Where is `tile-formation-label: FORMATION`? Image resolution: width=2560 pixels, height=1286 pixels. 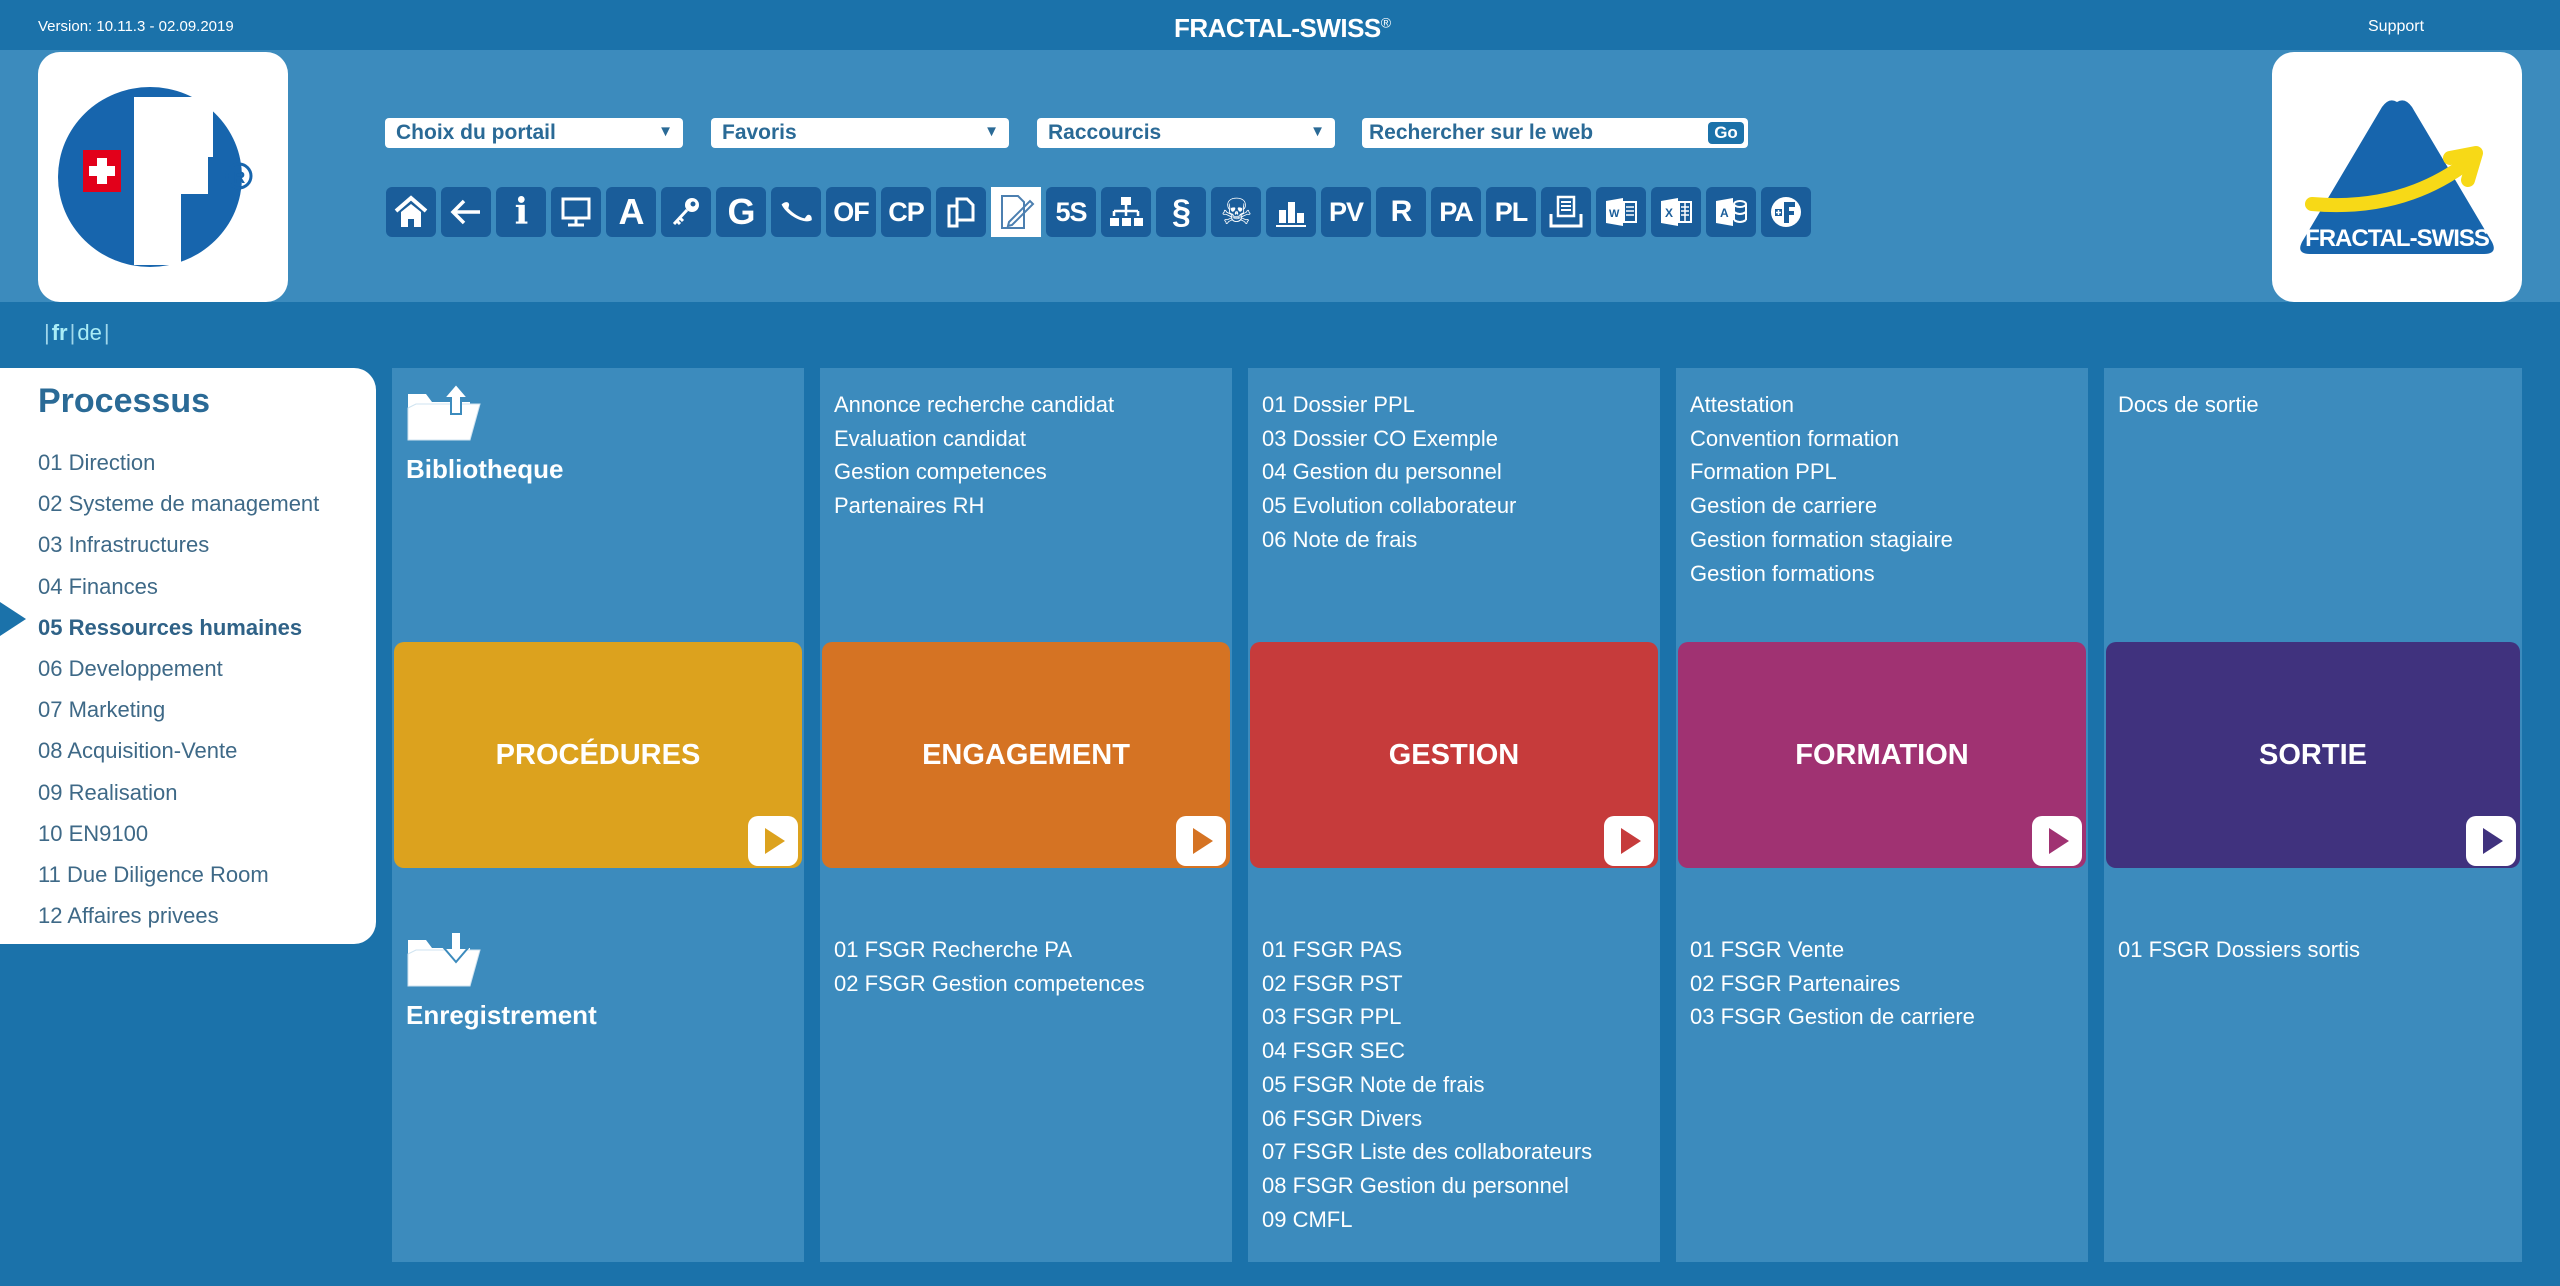
tile-formation-label: FORMATION is located at coordinates (1882, 754).